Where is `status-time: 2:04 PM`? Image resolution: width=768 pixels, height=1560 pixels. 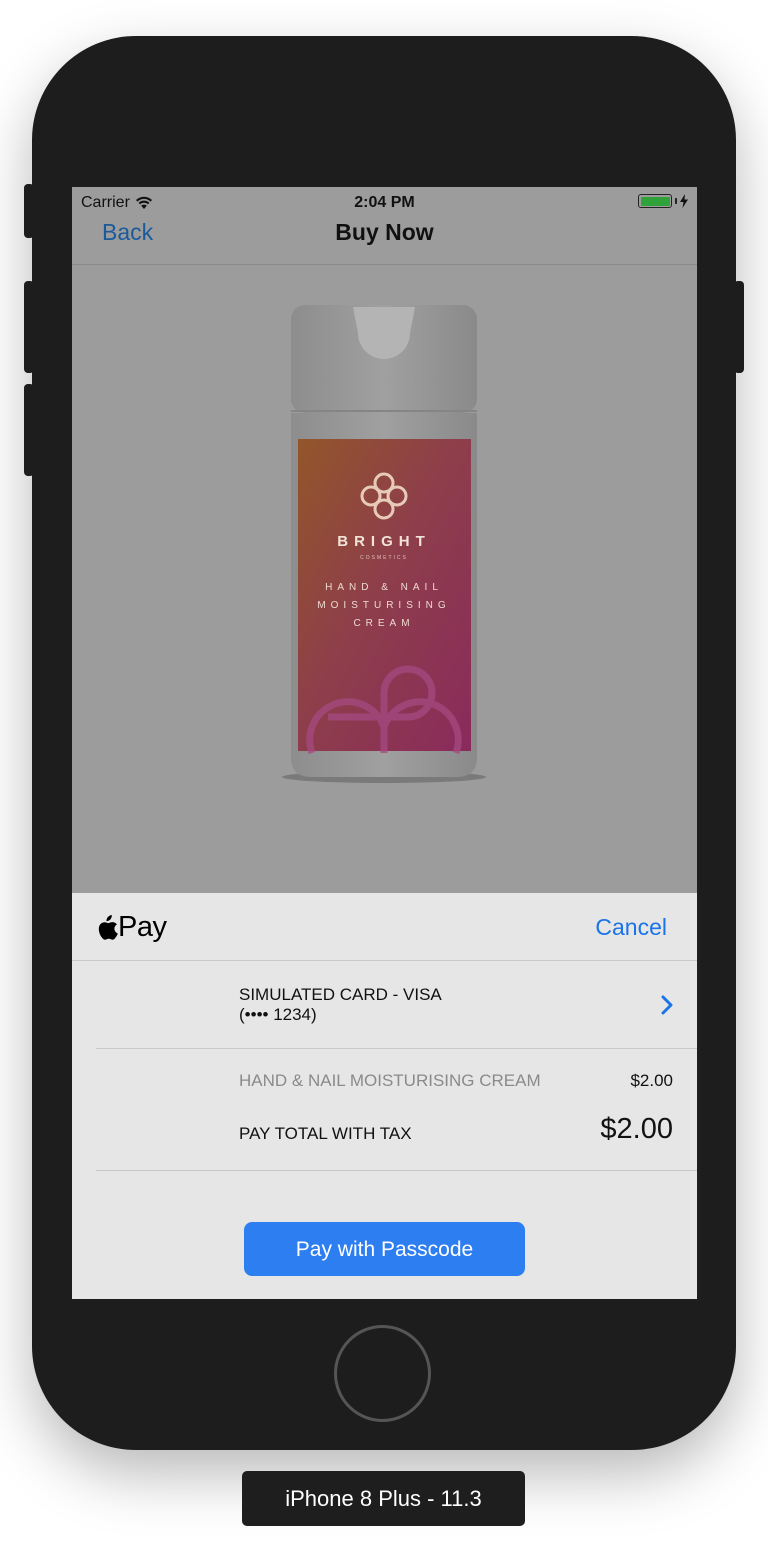
status-time: 2:04 PM is located at coordinates (384, 202).